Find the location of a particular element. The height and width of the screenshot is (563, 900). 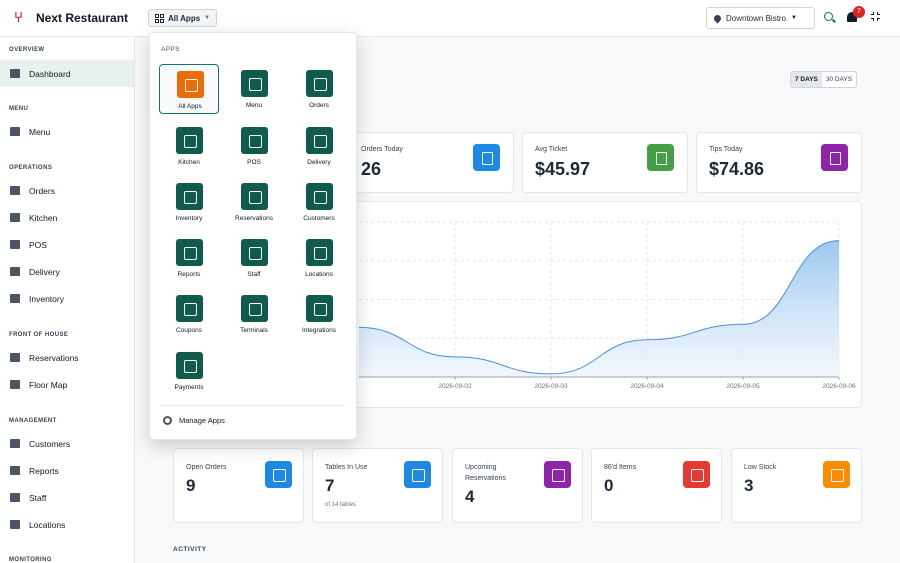

range-7-days: 7 DAYS is located at coordinates (806, 79).